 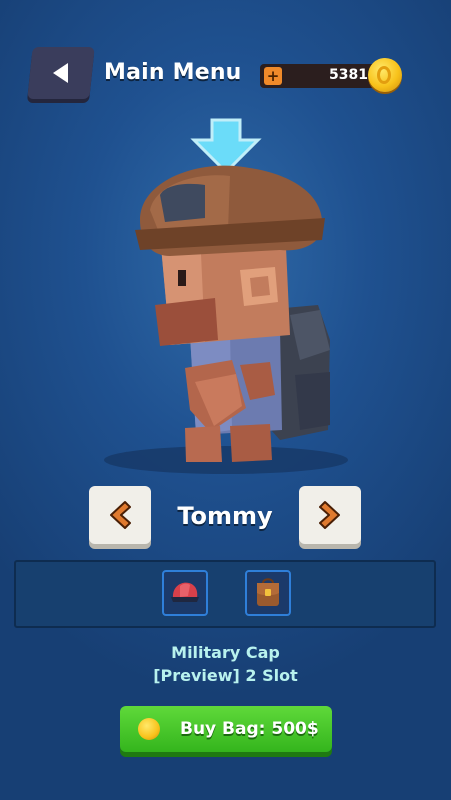 I want to click on next-character-button, so click(x=330, y=515).